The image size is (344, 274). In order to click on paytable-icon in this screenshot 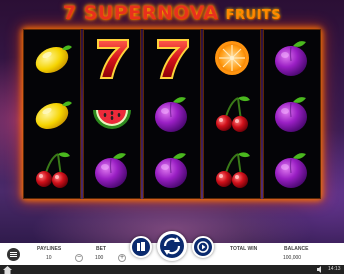, I will do `click(141, 246)`.